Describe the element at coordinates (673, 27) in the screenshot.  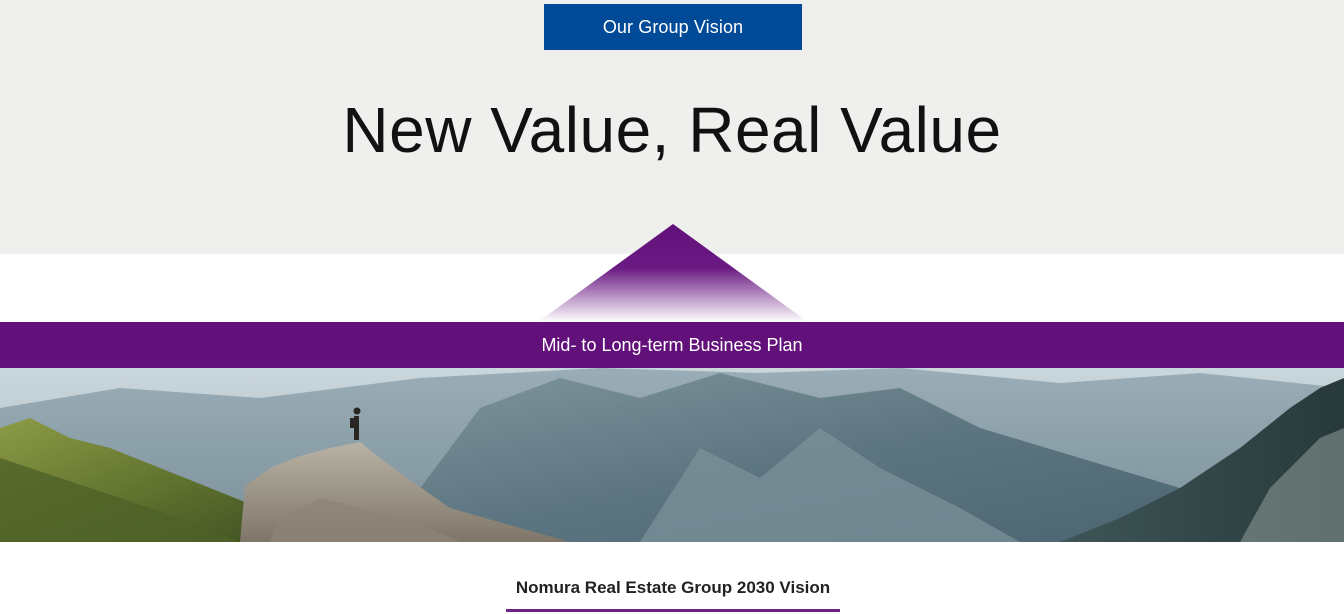
I see `group-vision-badge: Our Group Vision` at that location.